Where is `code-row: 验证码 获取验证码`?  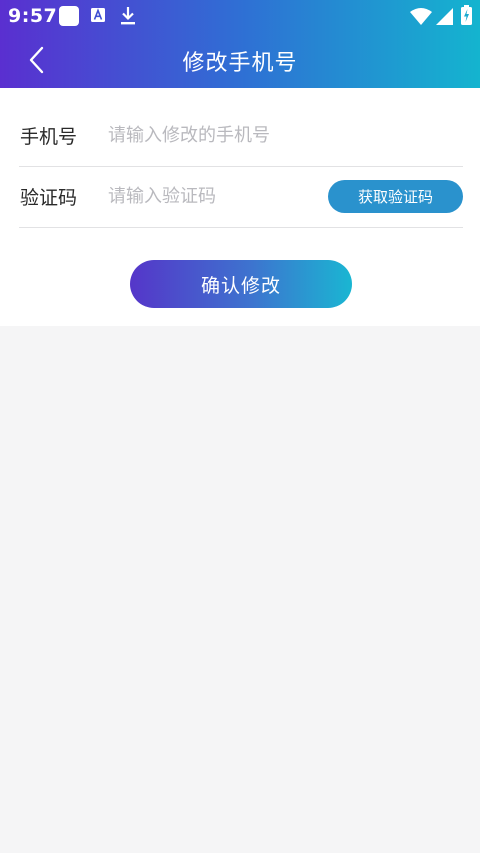 code-row: 验证码 获取验证码 is located at coordinates (241, 197).